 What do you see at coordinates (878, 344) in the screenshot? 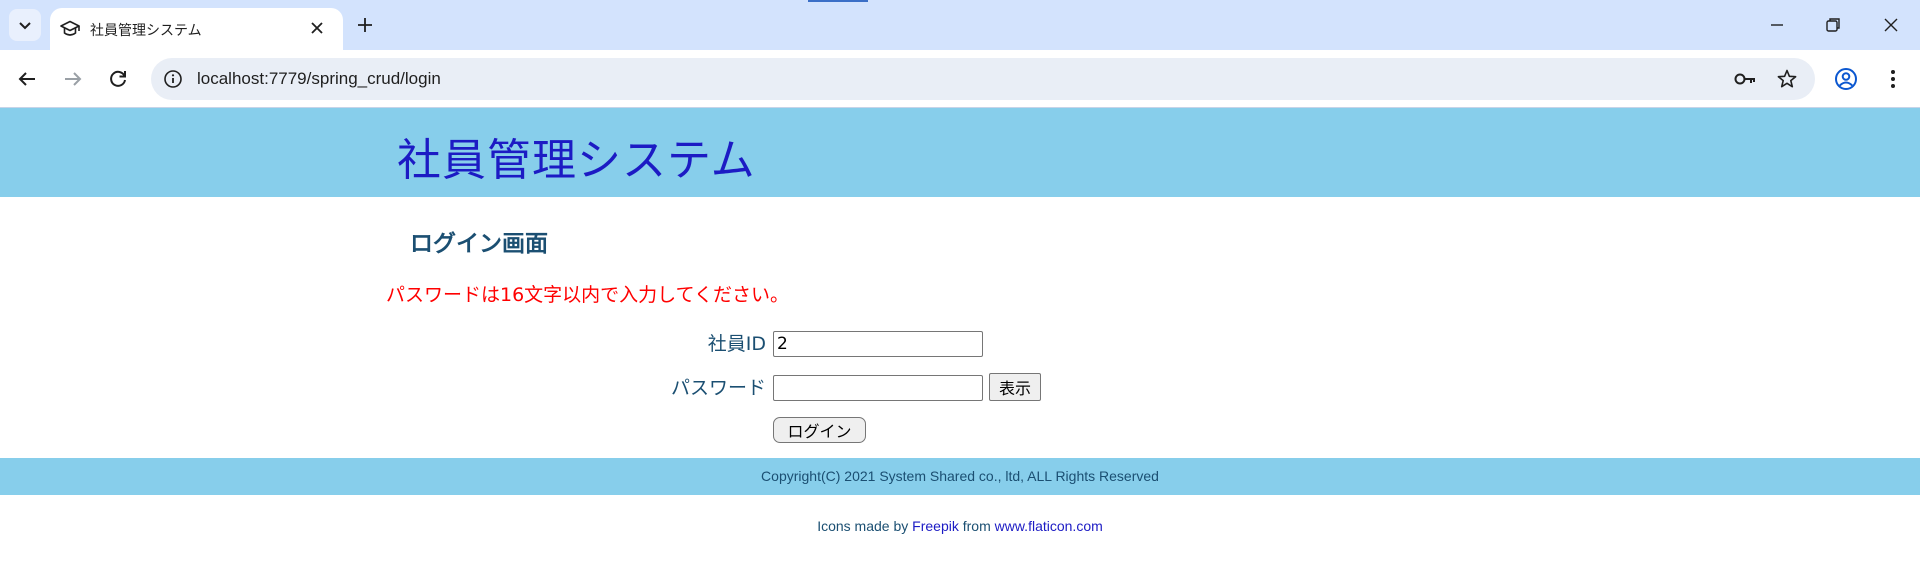
I see `employee-id-field` at bounding box center [878, 344].